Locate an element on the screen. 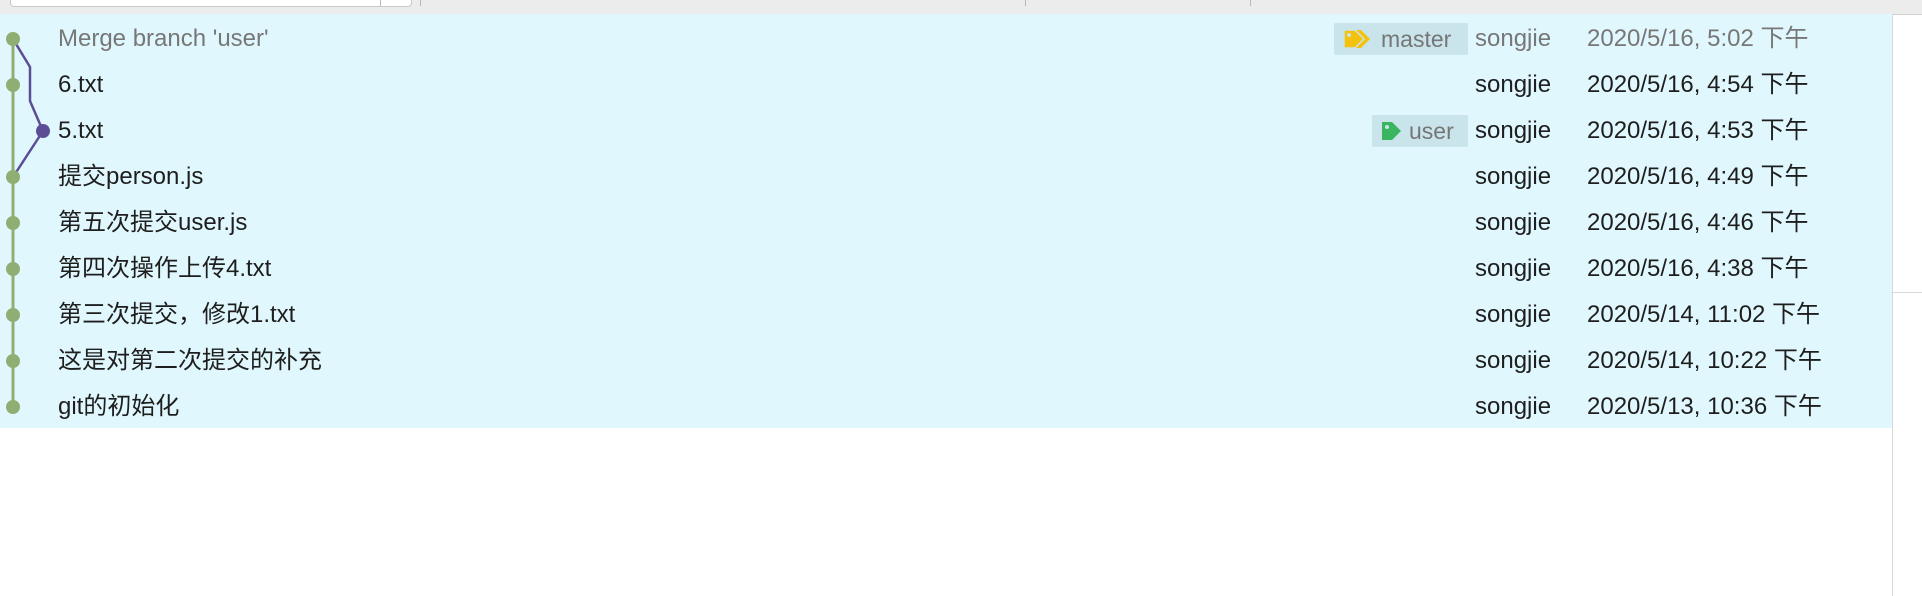 Image resolution: width=1922 pixels, height=596 pixels. commit-row: 5.txt user songjie 2020/5/16, 4:53 下午 is located at coordinates (946, 131).